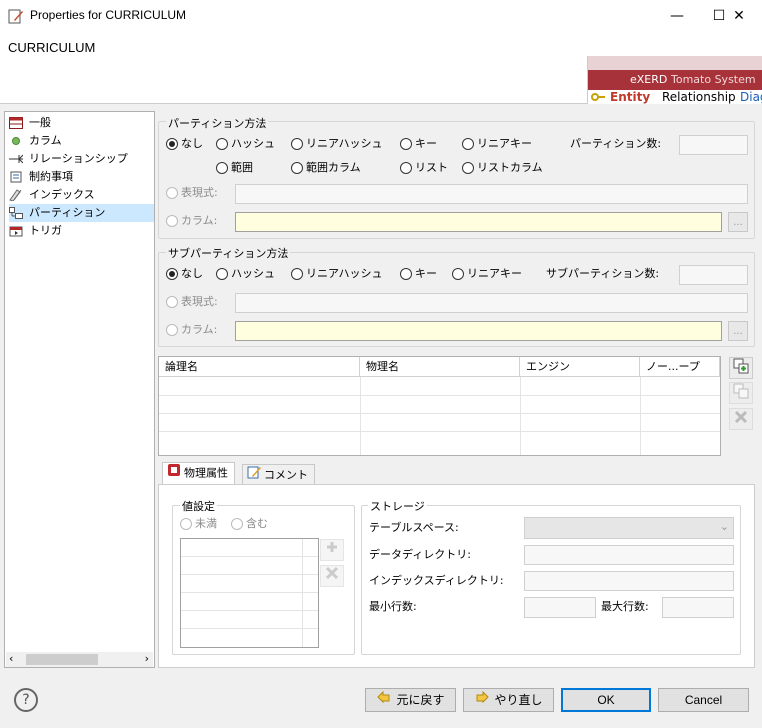 The width and height of the screenshot is (762, 728). Describe the element at coordinates (326, 168) in the screenshot. I see `partition-range-columns-radio: 範囲カラム` at that location.